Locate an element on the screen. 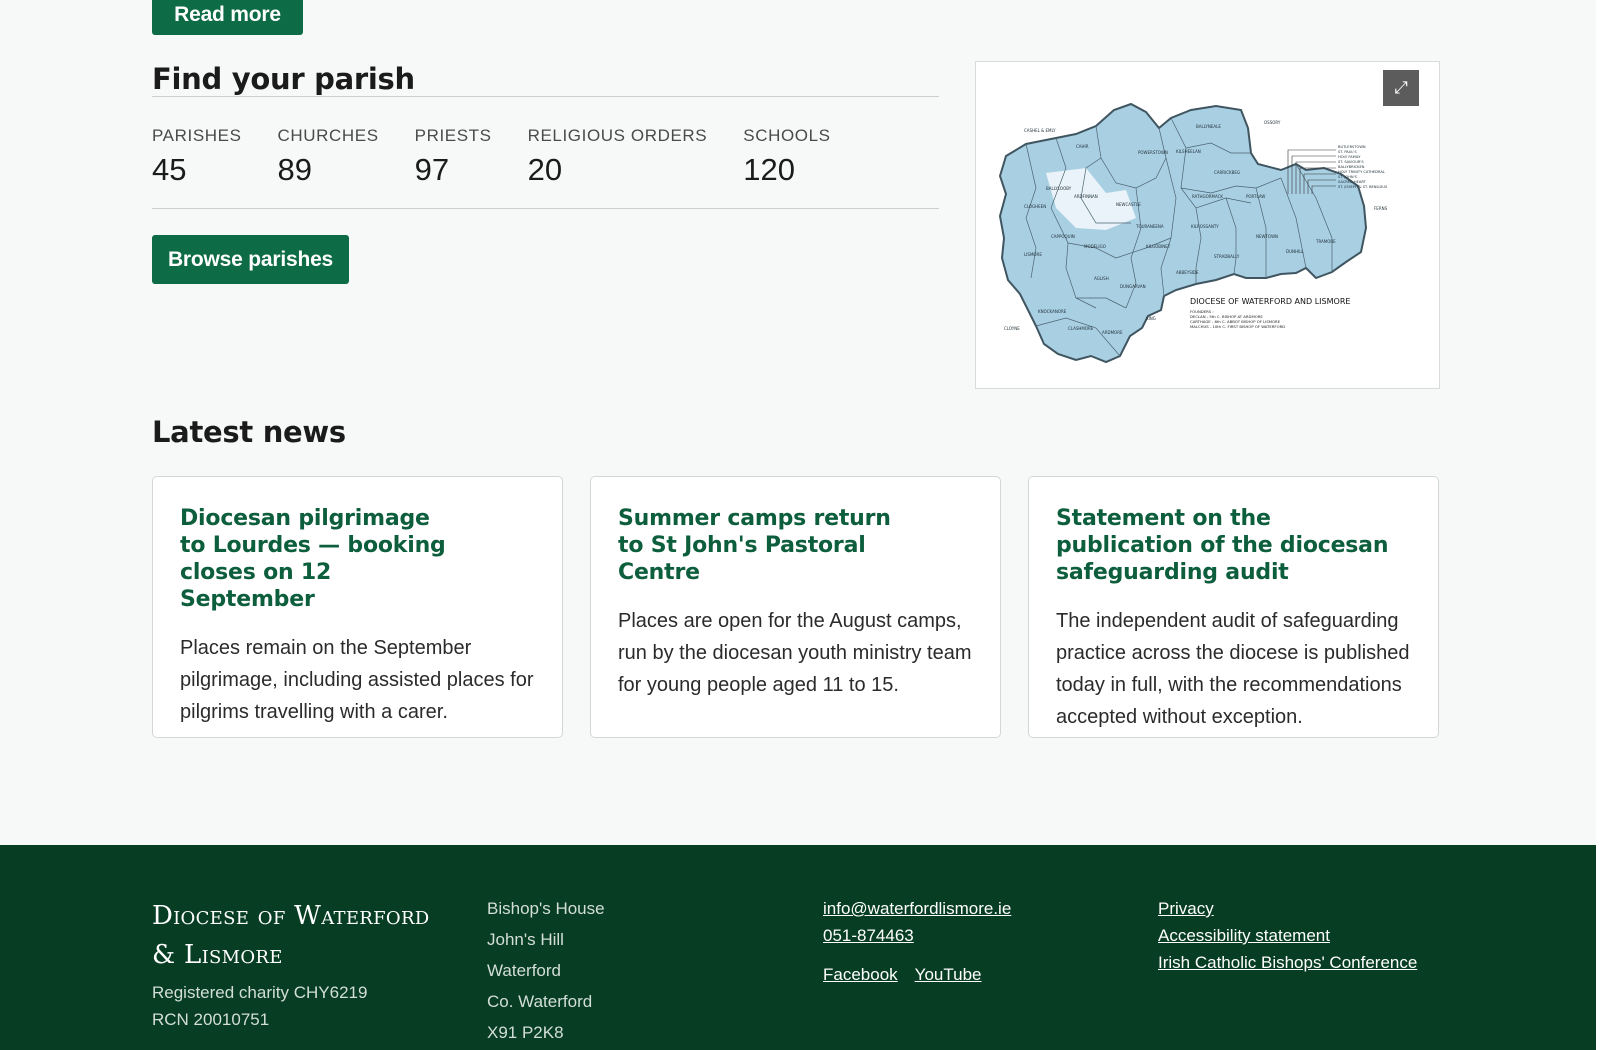 The width and height of the screenshot is (1600, 1050). svg-text: ARDMORE is located at coordinates (1112, 332).